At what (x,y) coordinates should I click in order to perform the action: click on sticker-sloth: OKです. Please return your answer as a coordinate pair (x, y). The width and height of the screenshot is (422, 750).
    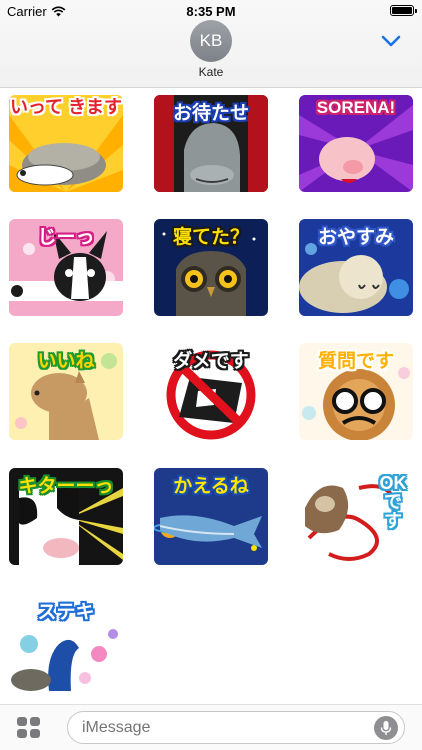
    Looking at the image, I should click on (356, 516).